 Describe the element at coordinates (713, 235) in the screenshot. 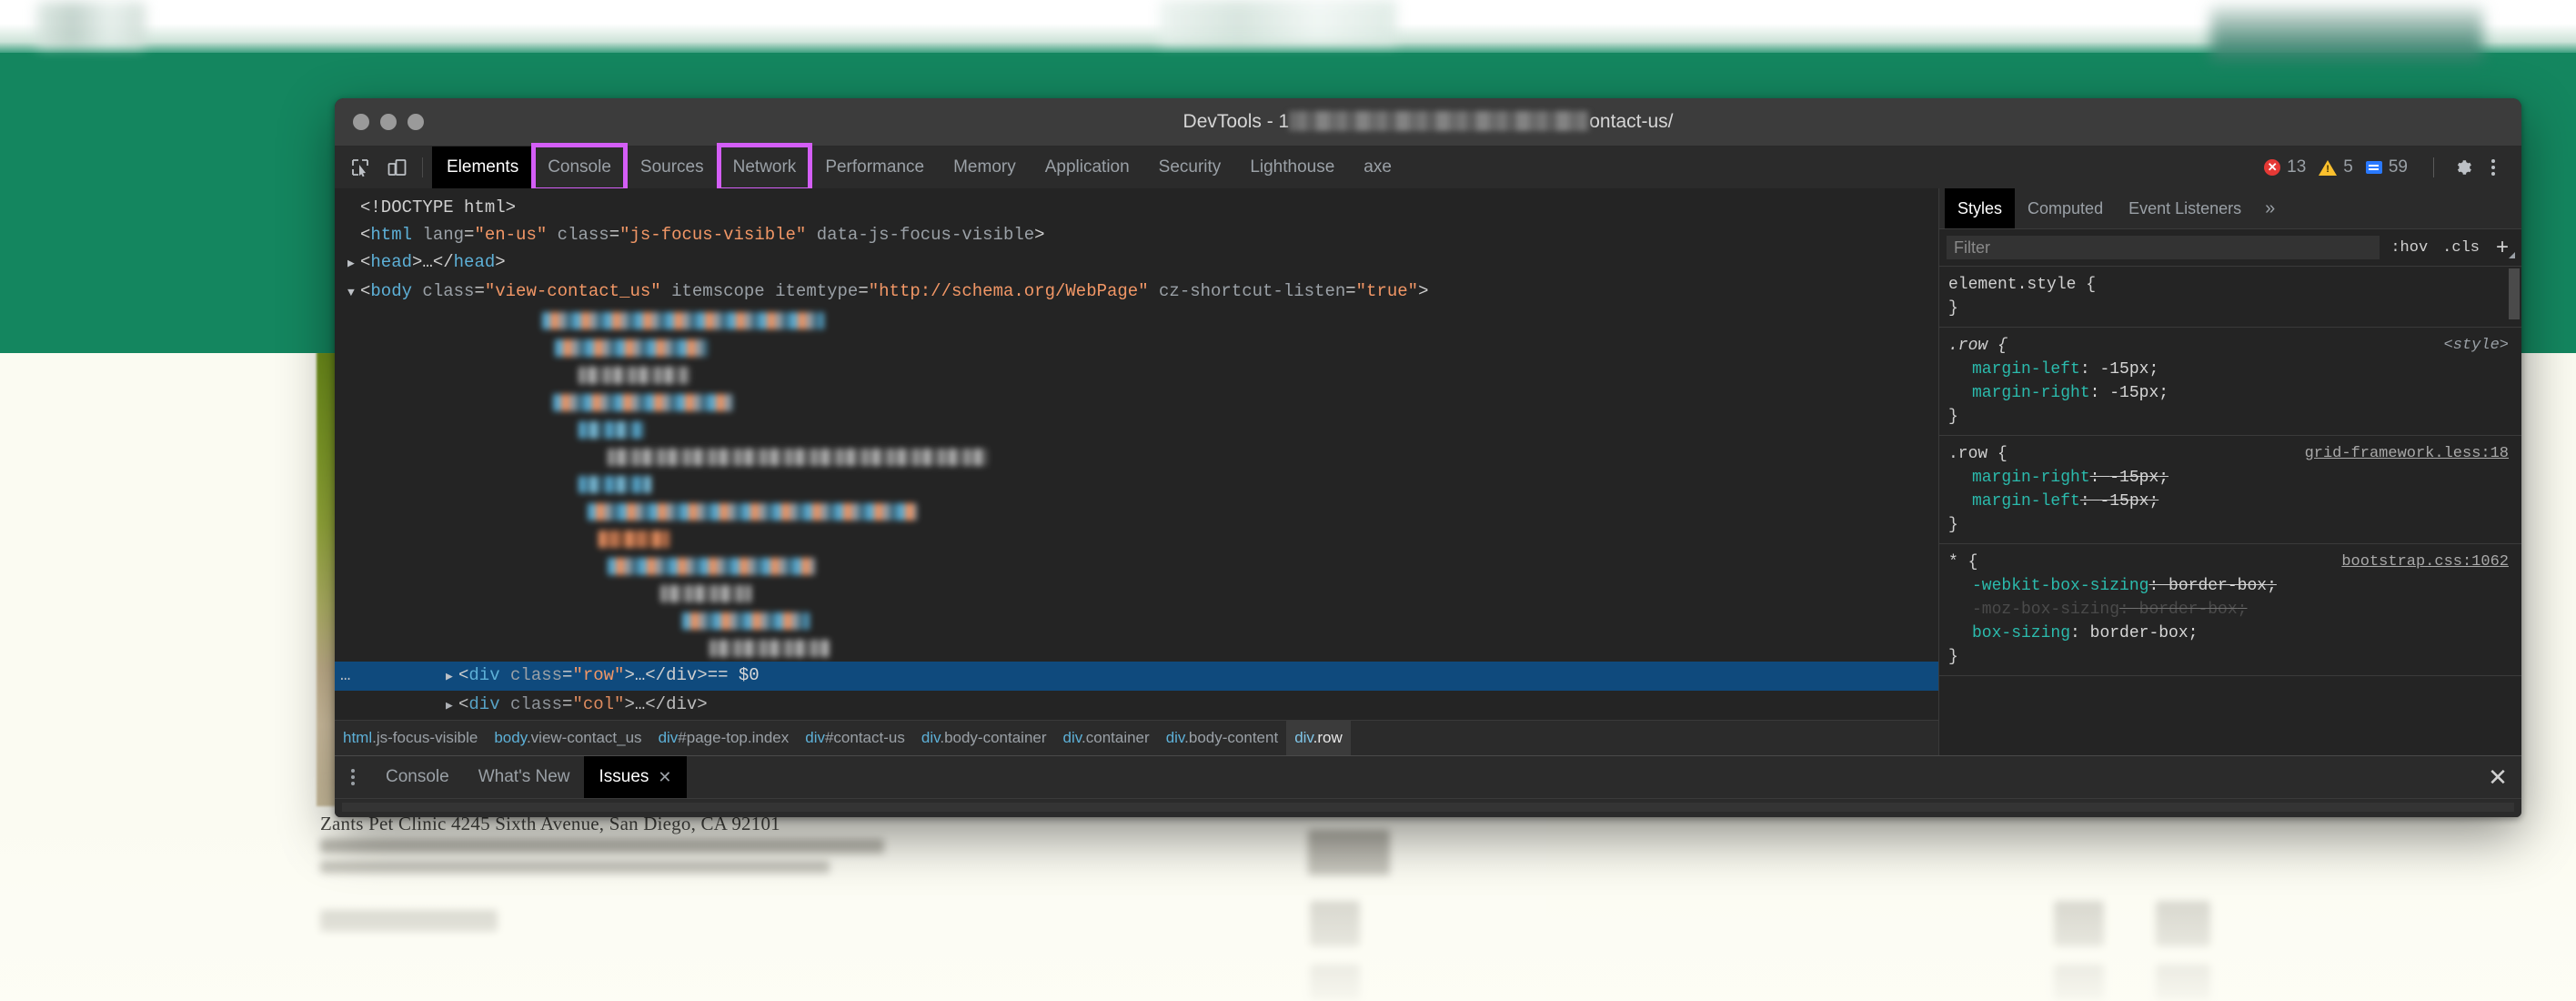

I see `html-attr-class-value: "js-focus-visible"` at that location.